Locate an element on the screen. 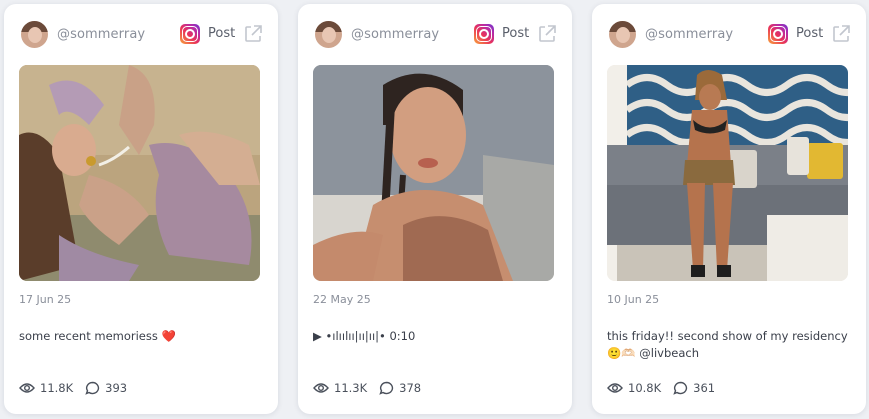 Image resolution: width=869 pixels, height=419 pixels. post-date: 10 Jun 25 is located at coordinates (633, 299).